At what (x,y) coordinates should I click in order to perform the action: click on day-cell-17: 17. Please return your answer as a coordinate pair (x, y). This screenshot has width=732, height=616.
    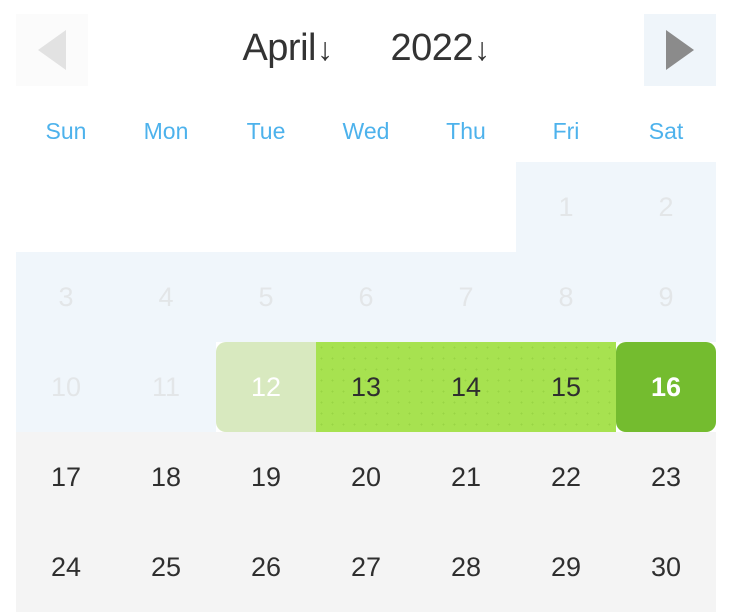
    Looking at the image, I should click on (66, 477).